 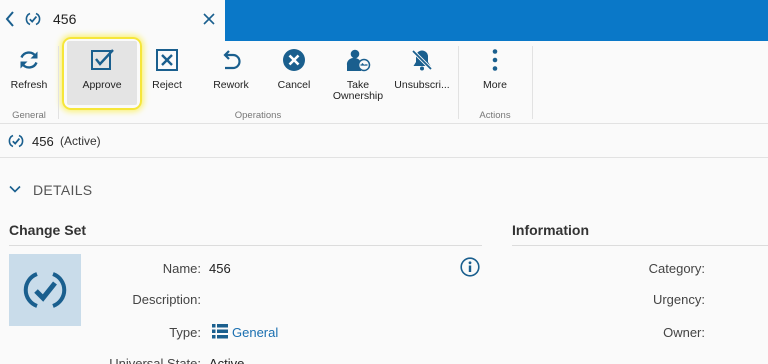 What do you see at coordinates (29, 85) in the screenshot?
I see `refresh-label: Refresh` at bounding box center [29, 85].